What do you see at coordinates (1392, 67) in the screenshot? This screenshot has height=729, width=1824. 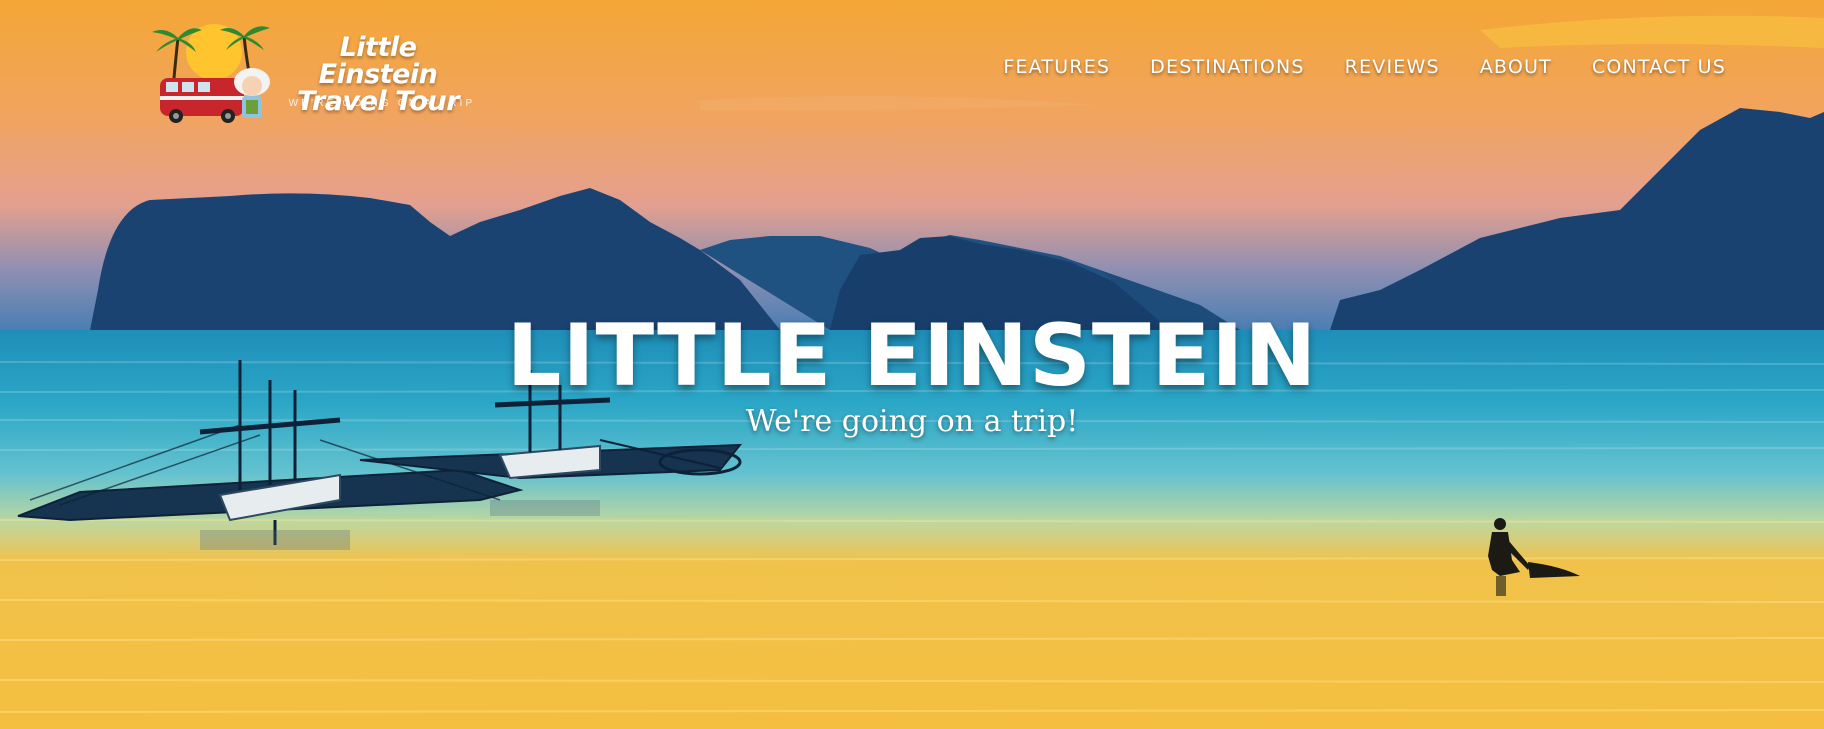 I see `nav-item-reviews: REVIEWS` at bounding box center [1392, 67].